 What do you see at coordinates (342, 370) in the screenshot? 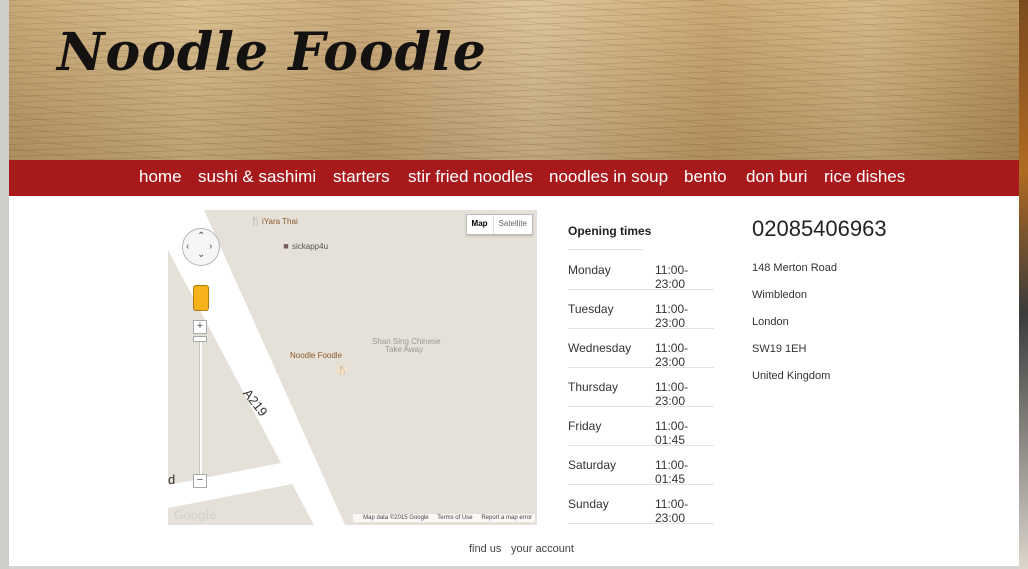
I see `restaurant-marker-icon: 🍴` at bounding box center [342, 370].